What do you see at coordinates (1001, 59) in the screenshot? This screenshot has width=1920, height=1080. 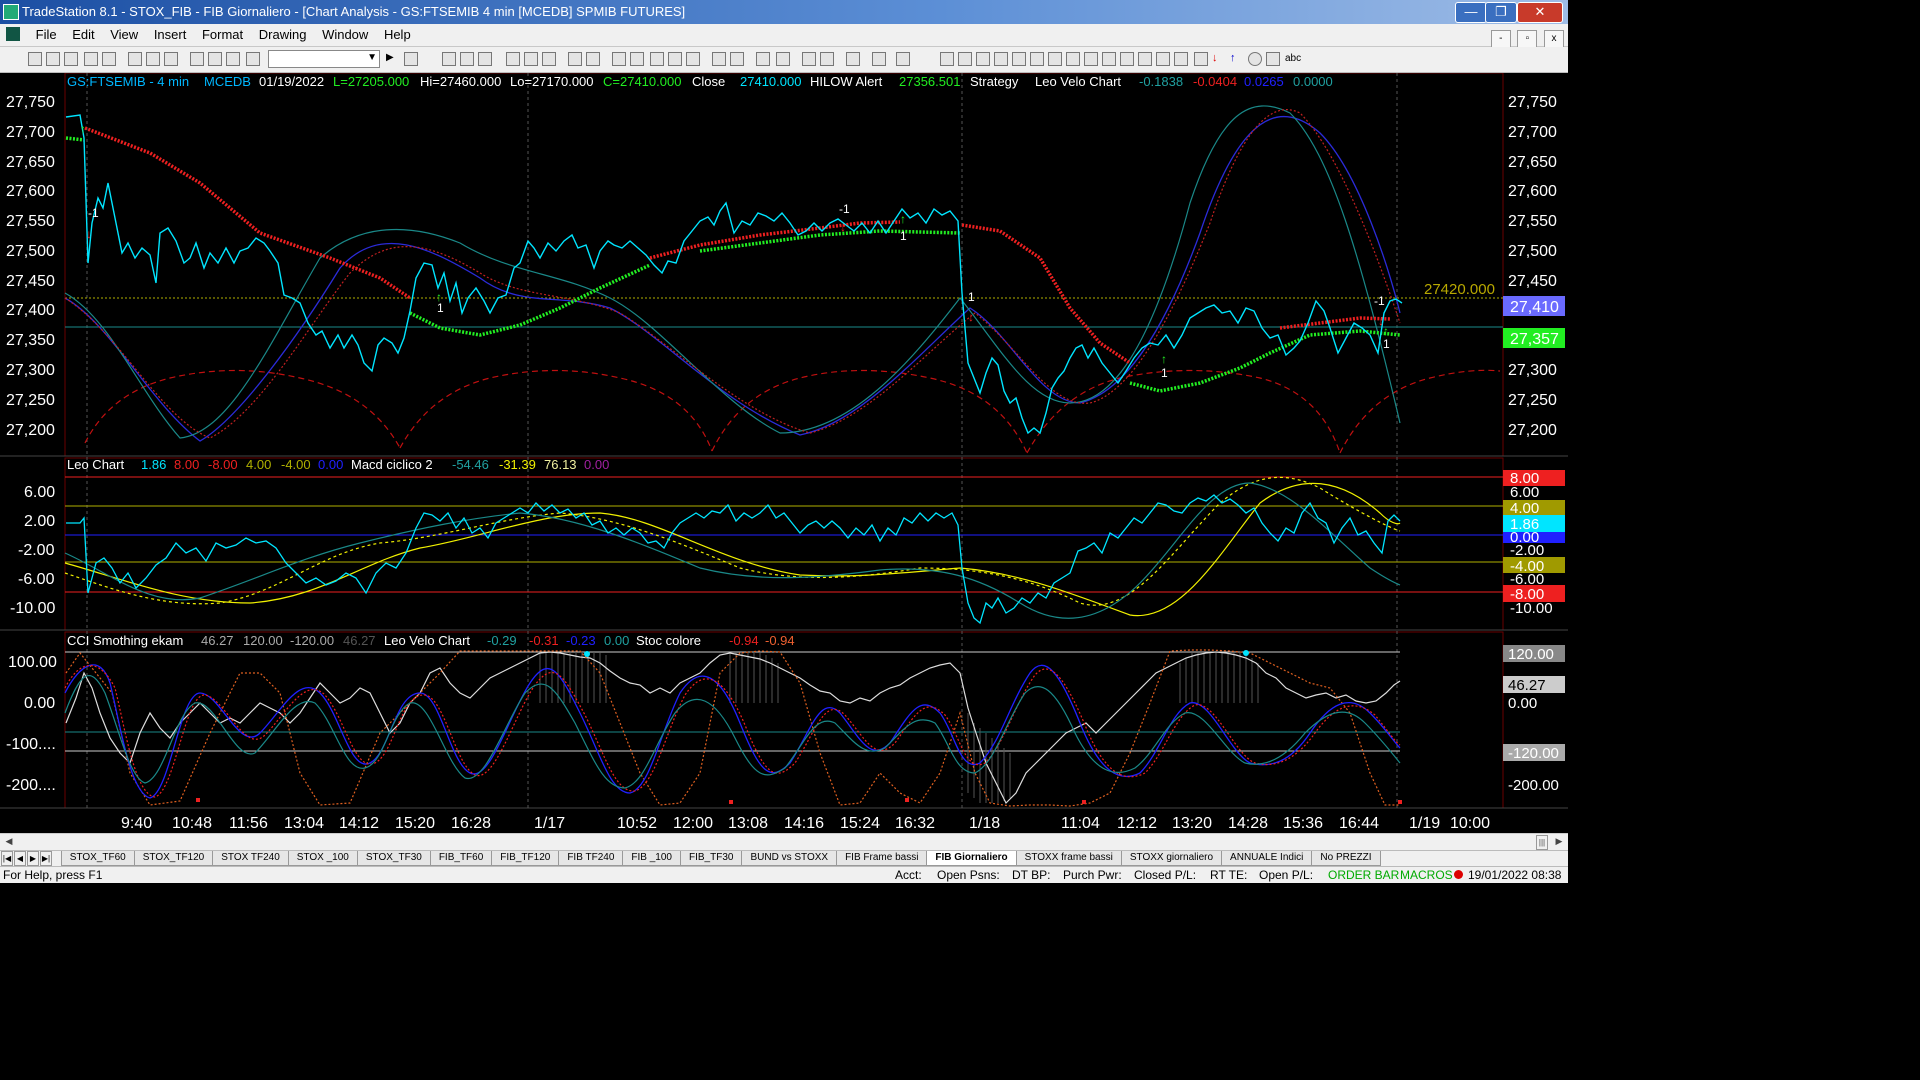 I see `fibonacci-icon` at bounding box center [1001, 59].